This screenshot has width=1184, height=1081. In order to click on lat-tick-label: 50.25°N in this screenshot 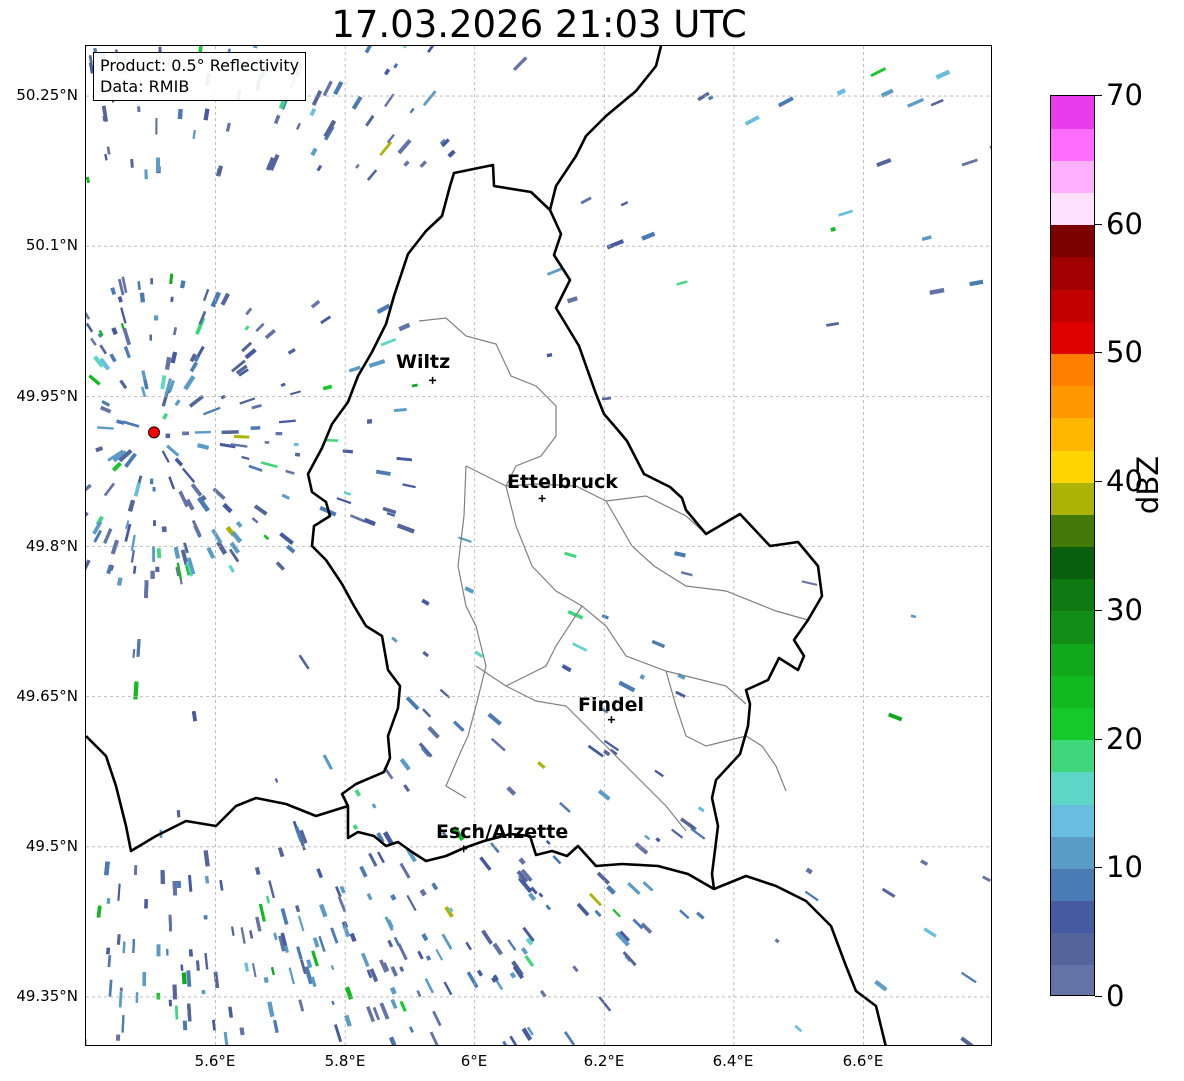, I will do `click(47, 95)`.